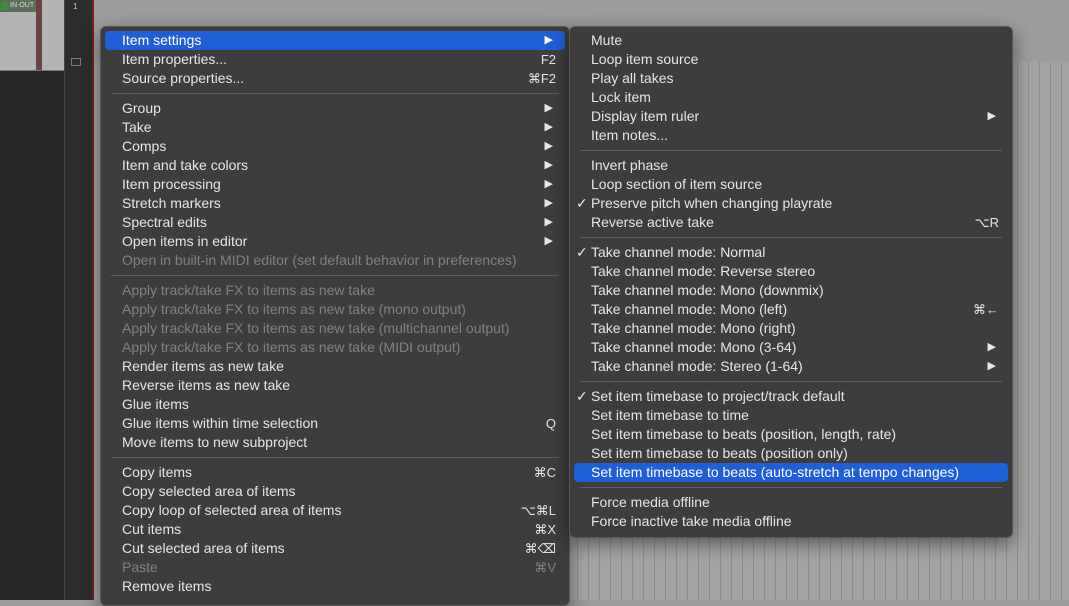  I want to click on track-color-strip, so click(39, 35).